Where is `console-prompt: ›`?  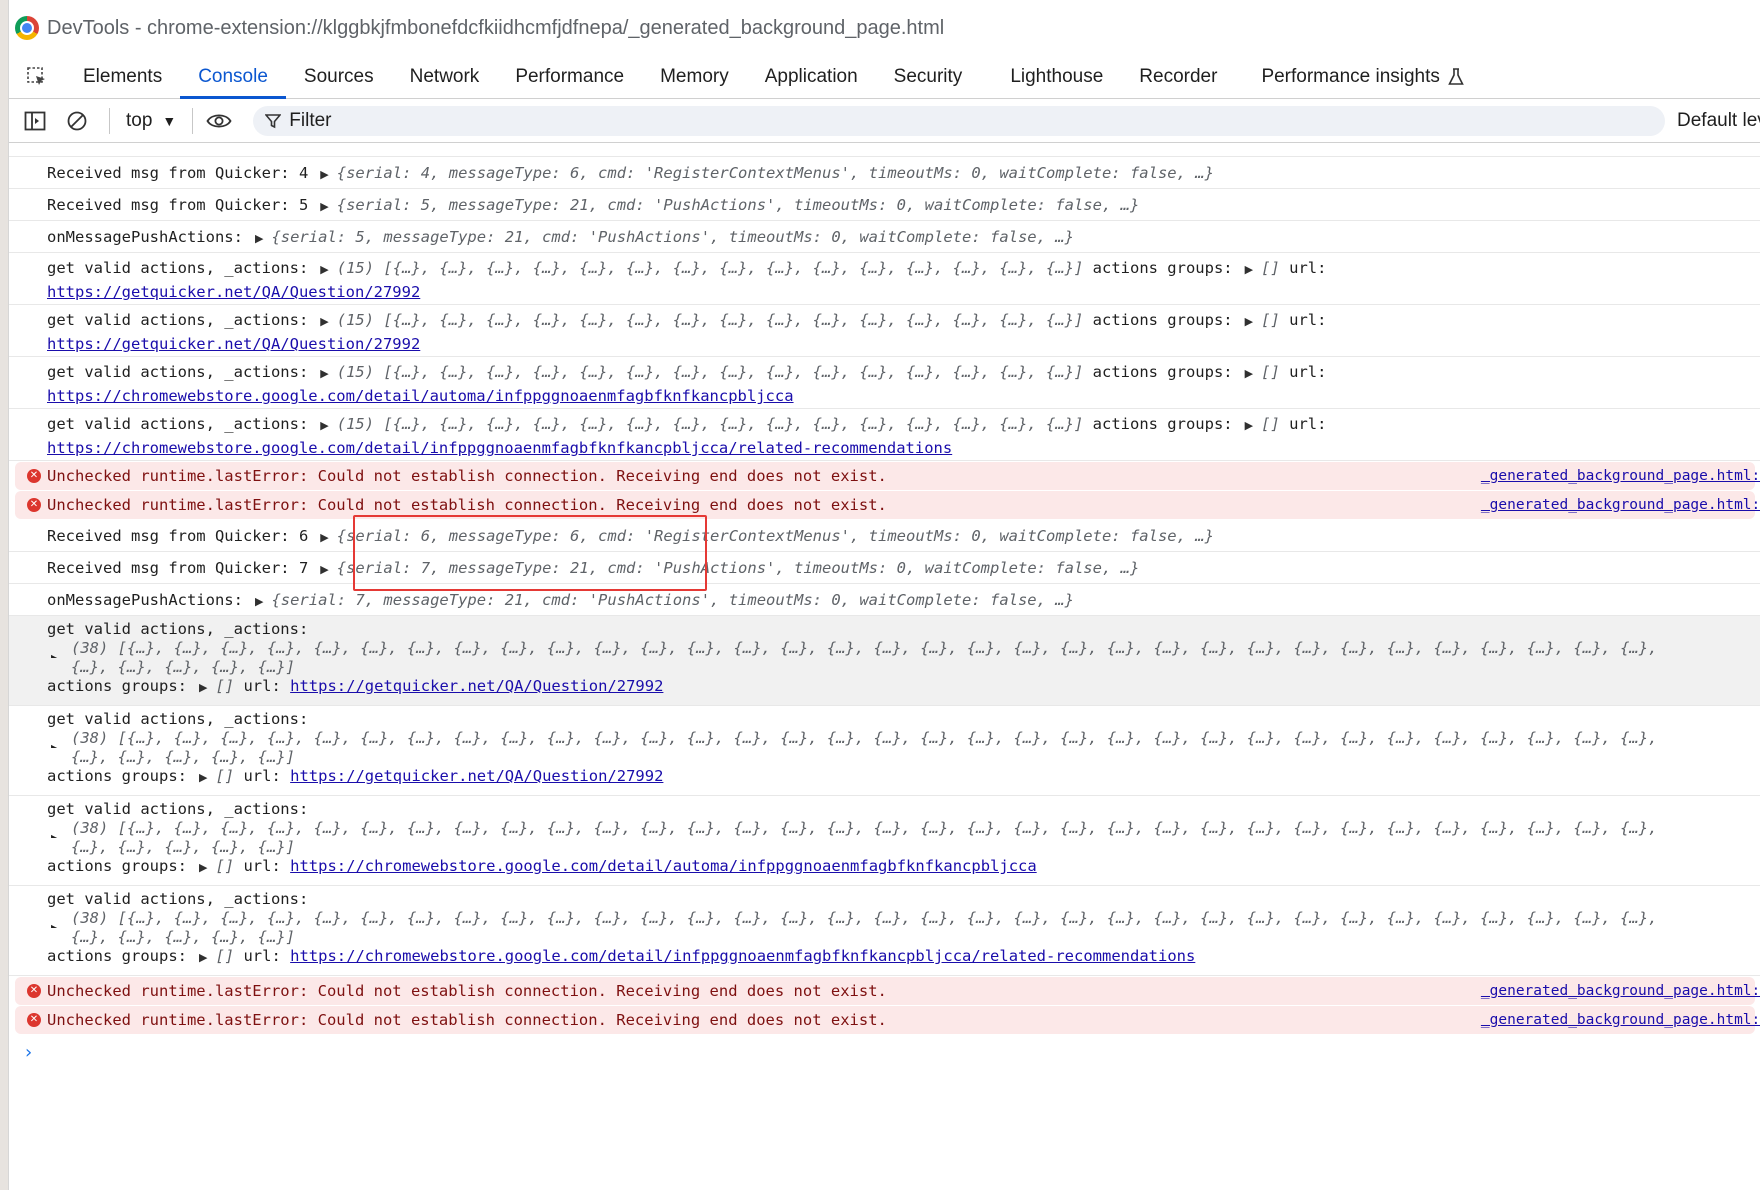 console-prompt: › is located at coordinates (884, 1053).